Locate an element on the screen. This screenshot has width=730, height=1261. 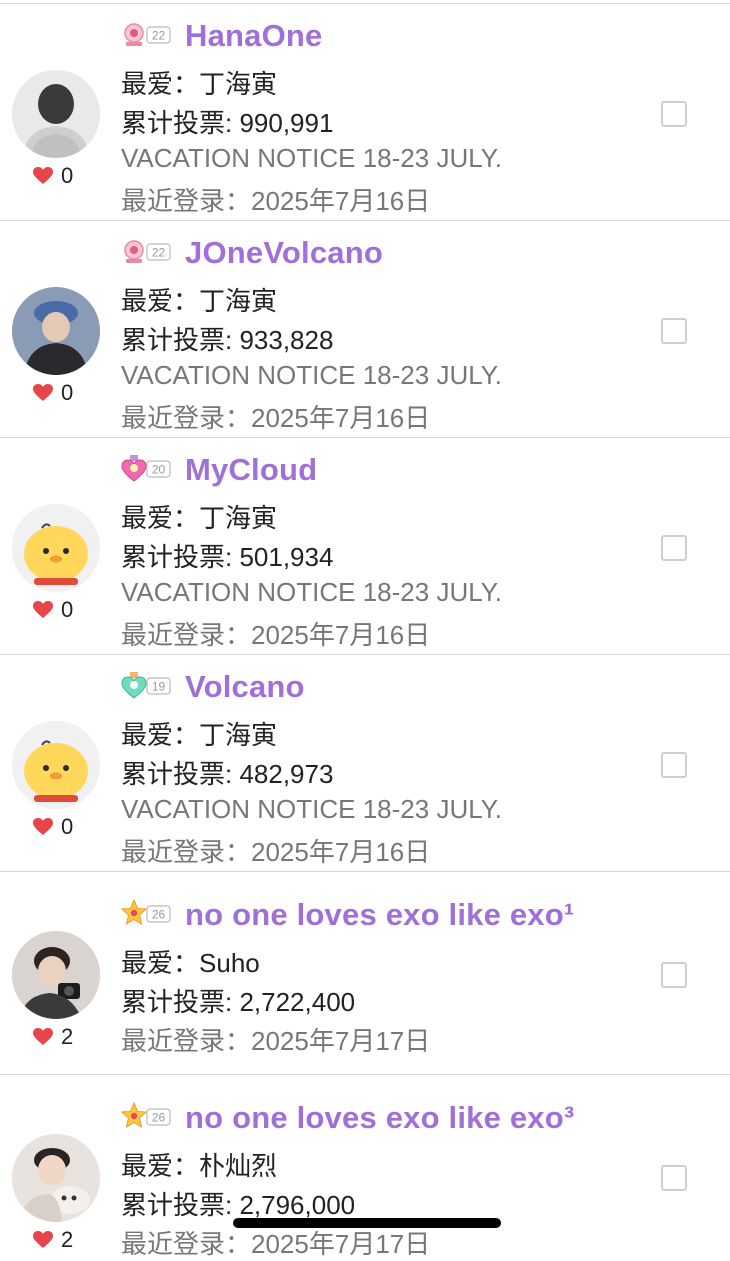
heart-medal-badge-icon: 20 is located at coordinates (146, 468).